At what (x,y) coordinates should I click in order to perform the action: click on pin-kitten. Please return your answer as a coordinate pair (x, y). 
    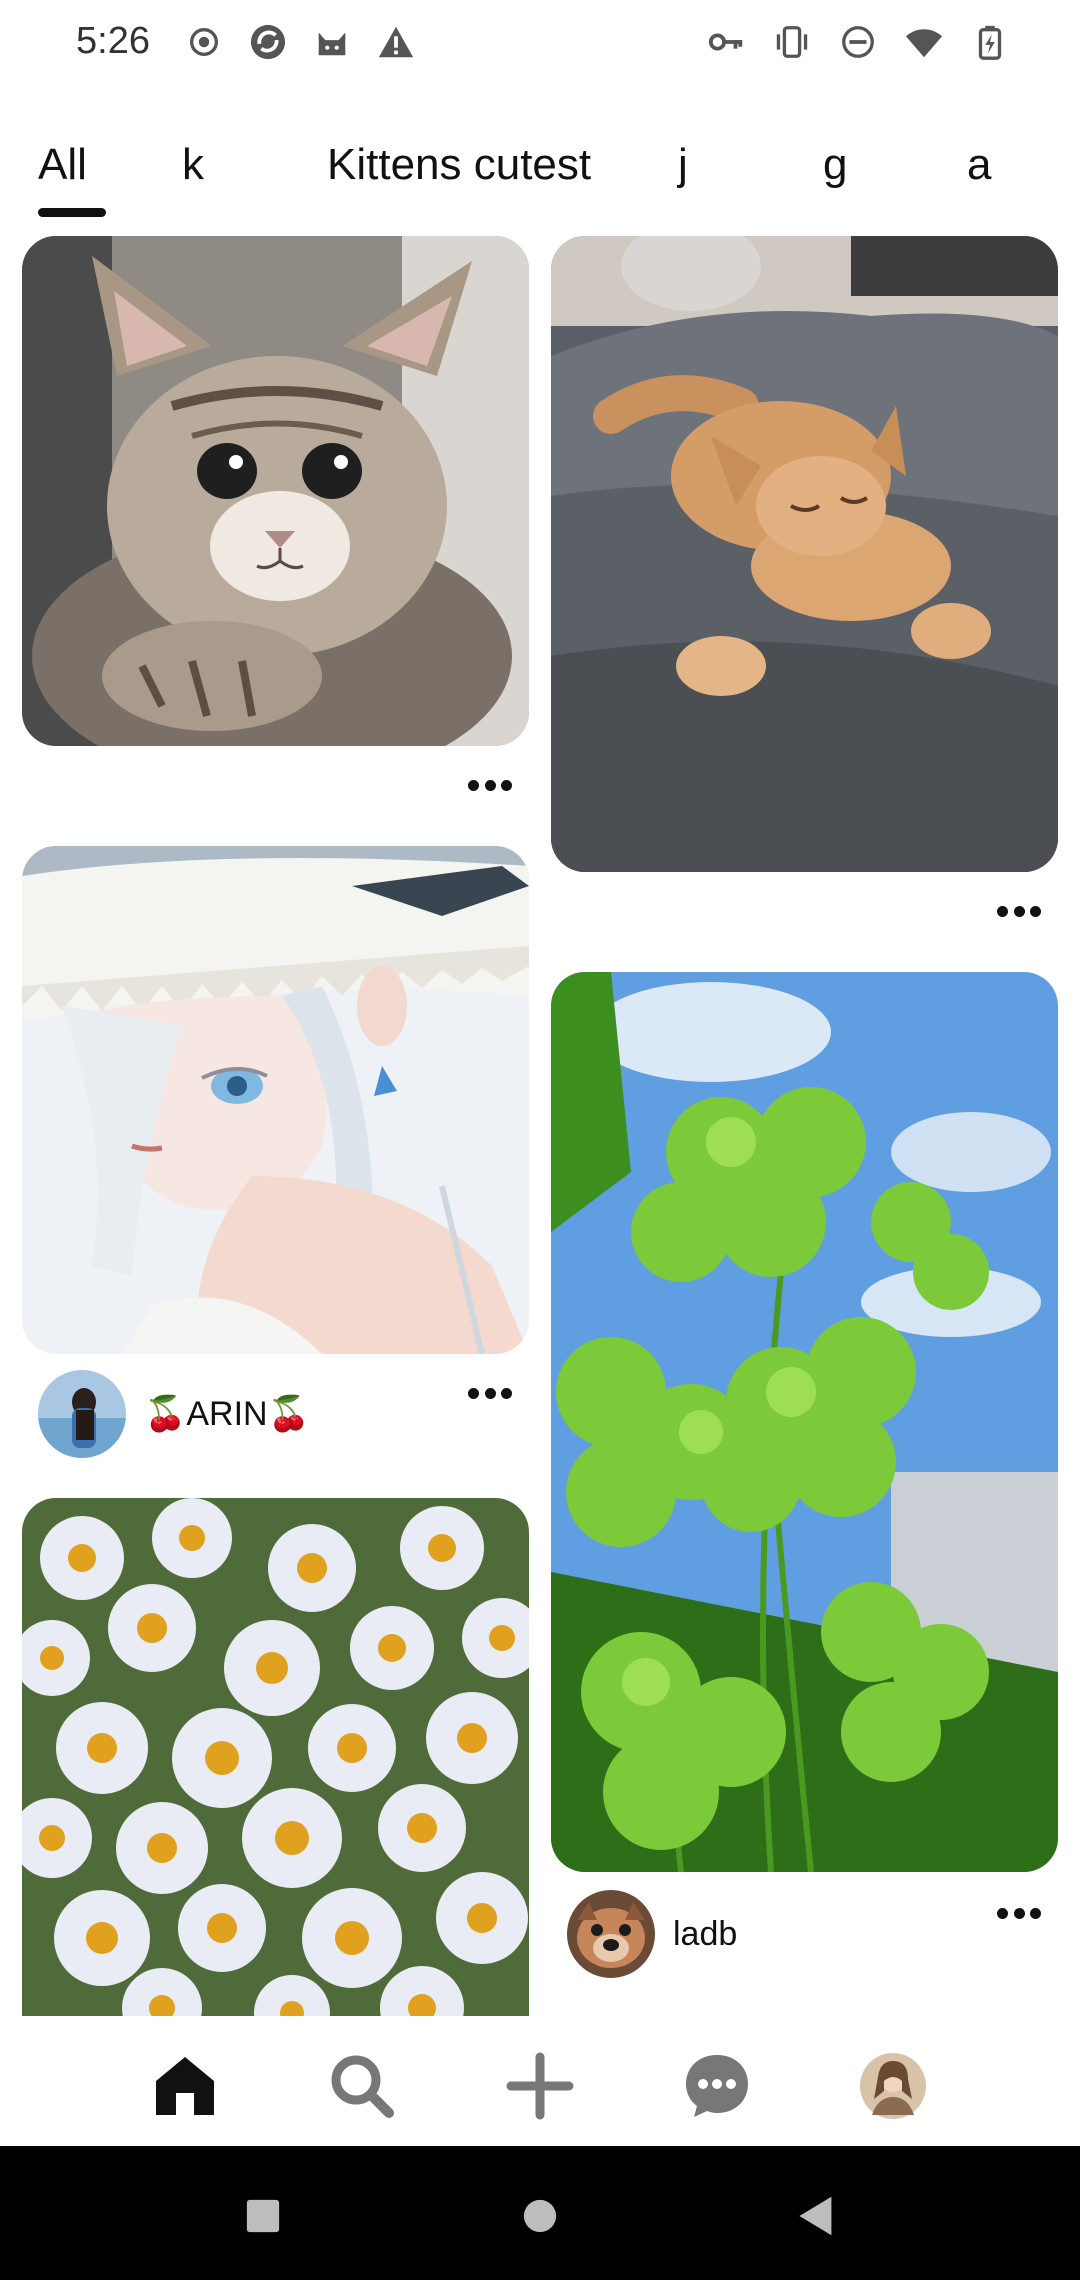
    Looking at the image, I should click on (275, 491).